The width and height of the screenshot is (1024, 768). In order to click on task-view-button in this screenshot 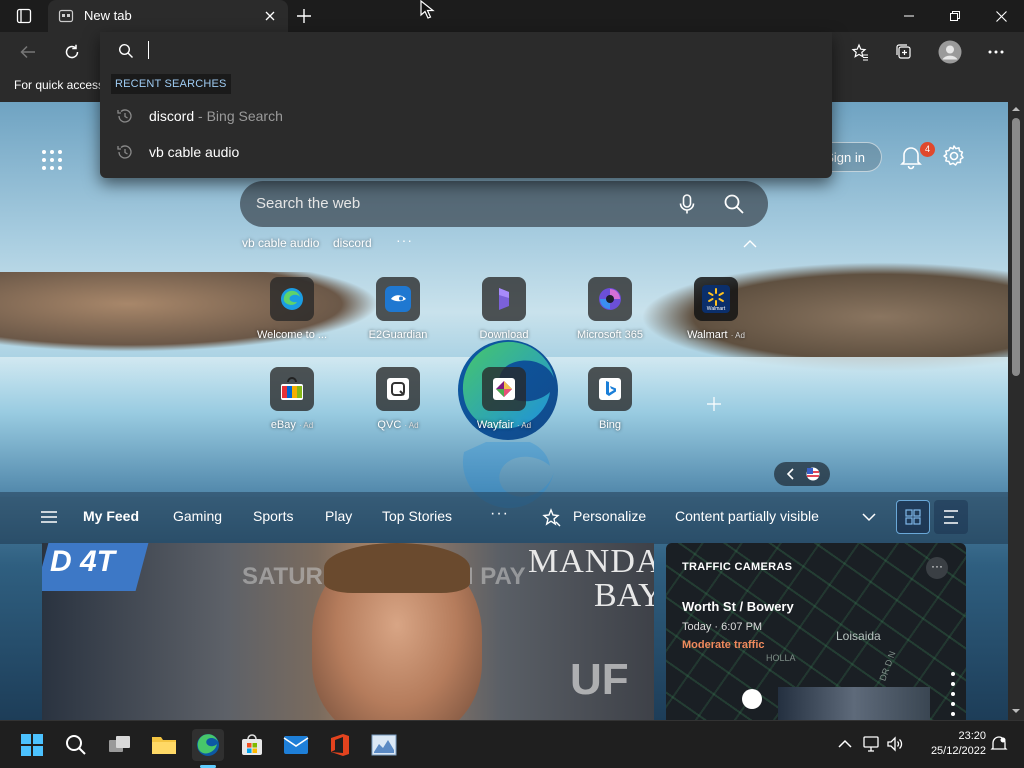, I will do `click(120, 745)`.